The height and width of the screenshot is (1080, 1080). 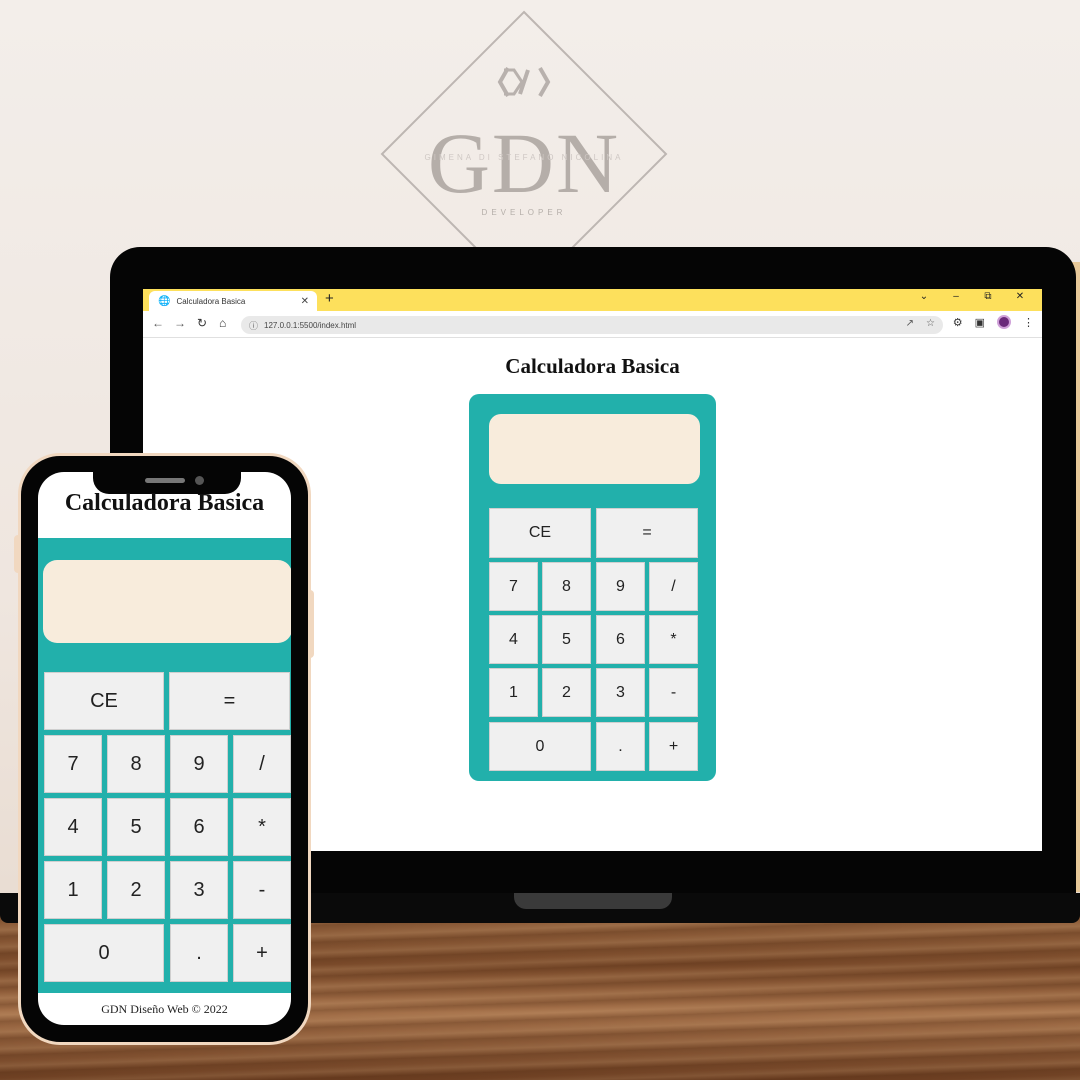 What do you see at coordinates (305, 301) in the screenshot?
I see `close-tab-icon: ✕` at bounding box center [305, 301].